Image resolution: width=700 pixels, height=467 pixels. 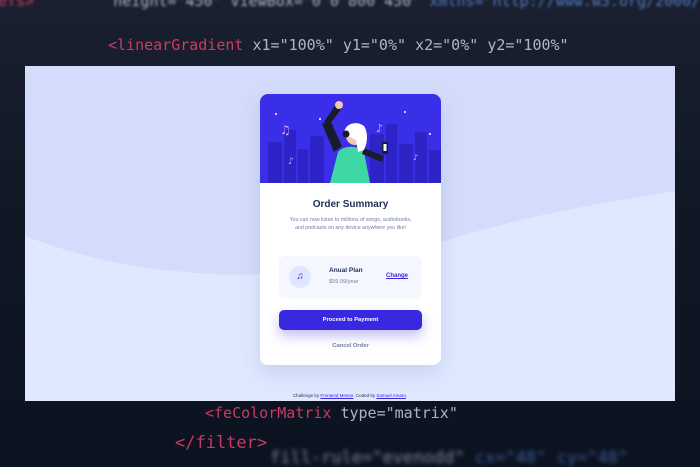 I want to click on plan-price: $59.99/year, so click(x=344, y=282).